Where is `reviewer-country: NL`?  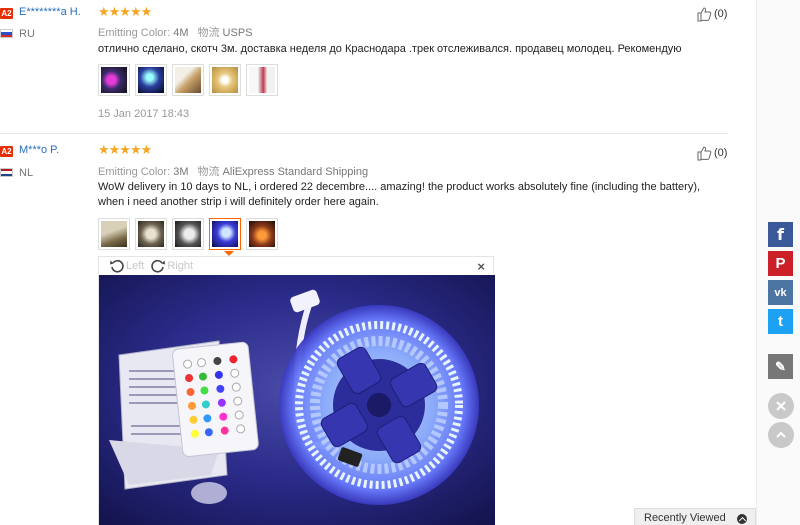
reviewer-country: NL is located at coordinates (26, 173).